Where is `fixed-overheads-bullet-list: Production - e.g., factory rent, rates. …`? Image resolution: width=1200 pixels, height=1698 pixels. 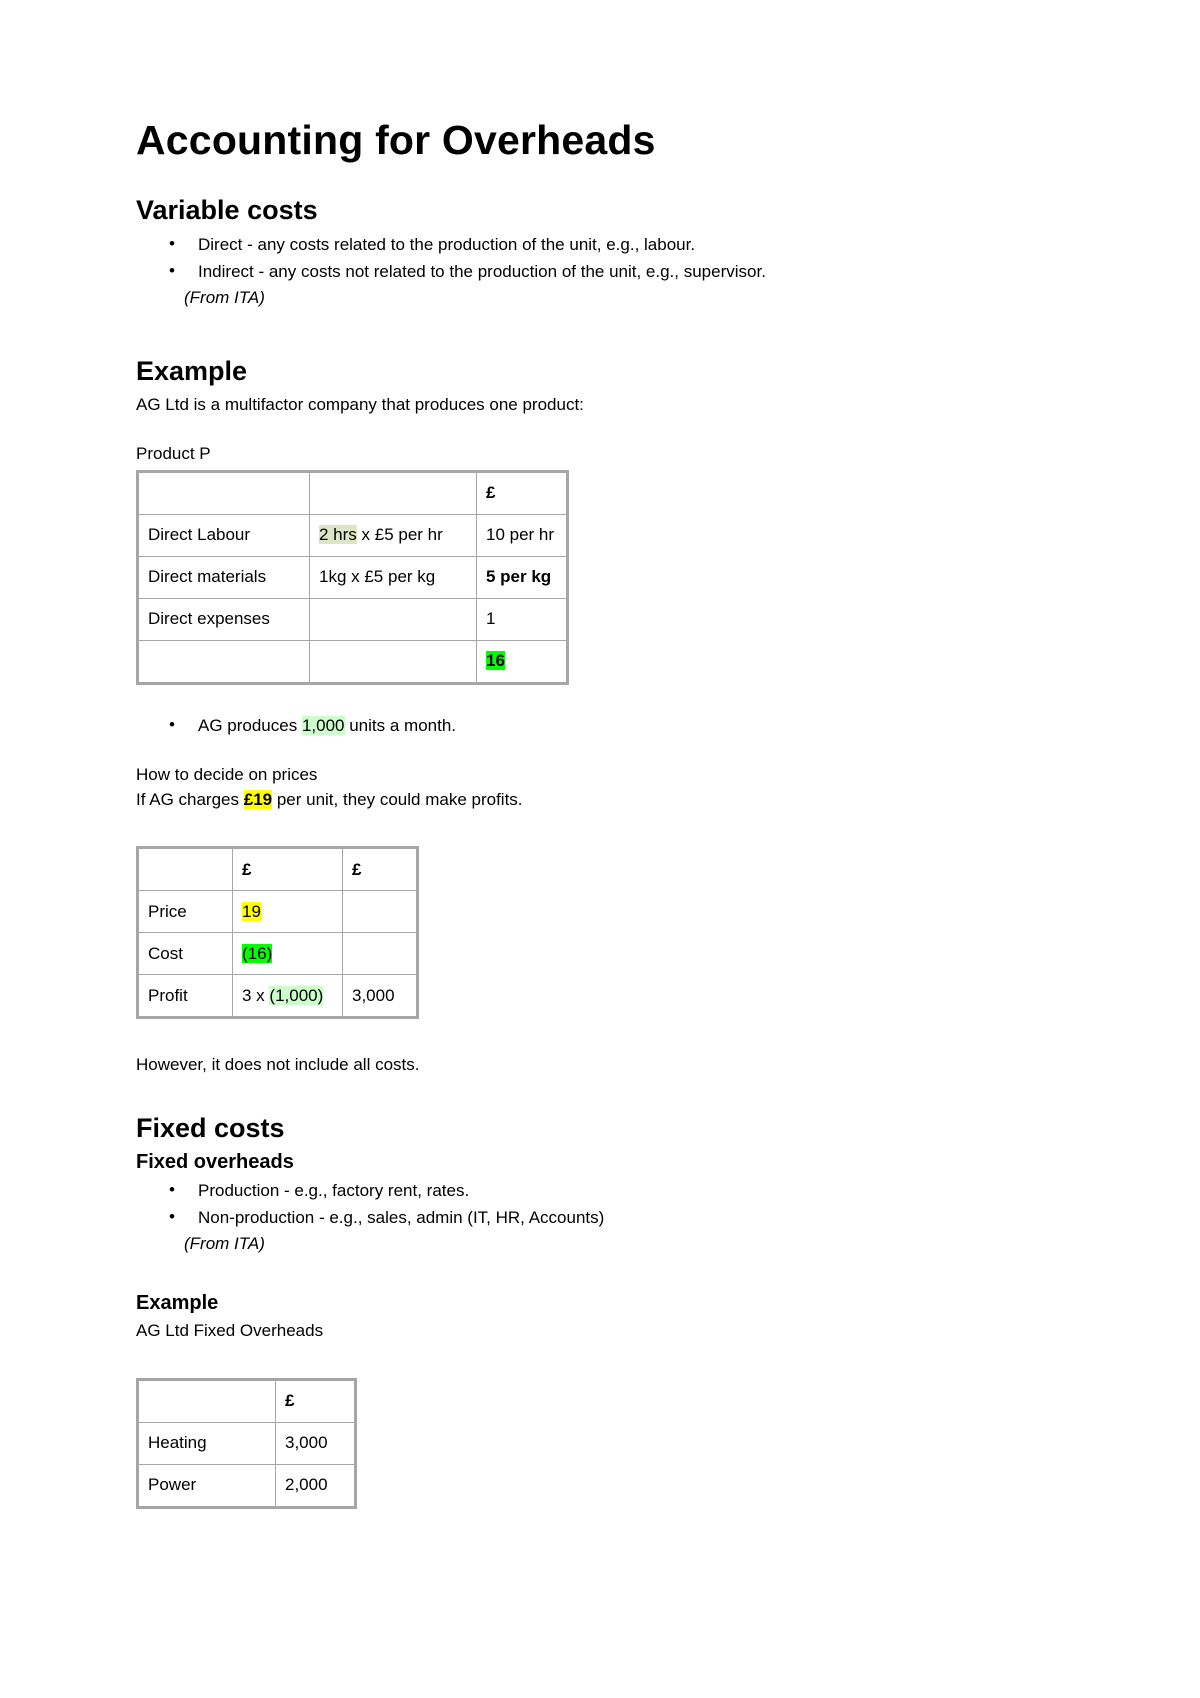
fixed-overheads-bullet-list: Production - e.g., factory rent, rates. … is located at coordinates (598, 1204).